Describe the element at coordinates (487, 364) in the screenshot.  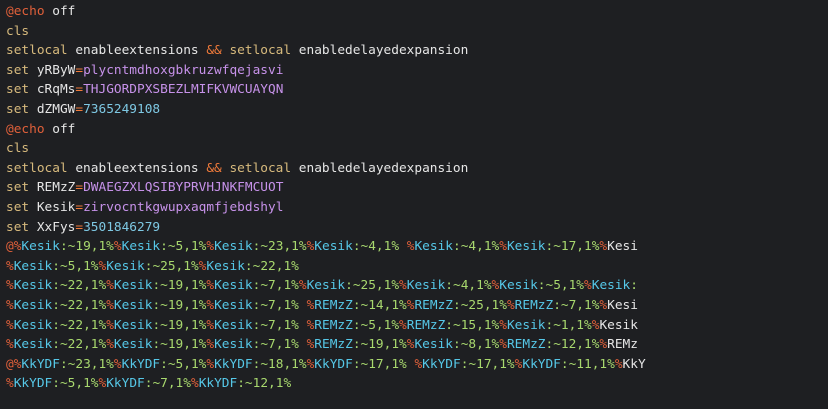
I see `substring-spec: :~17,1%` at that location.